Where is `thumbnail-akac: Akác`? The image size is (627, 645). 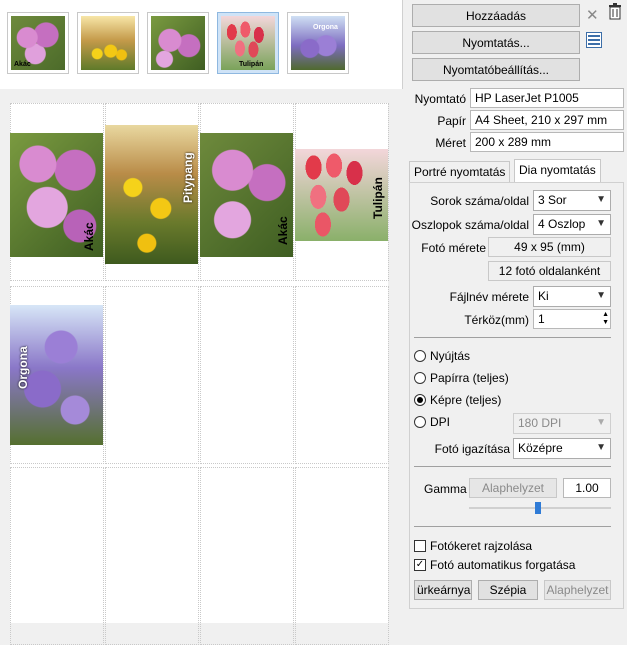
thumbnail-akac: Akác is located at coordinates (38, 43).